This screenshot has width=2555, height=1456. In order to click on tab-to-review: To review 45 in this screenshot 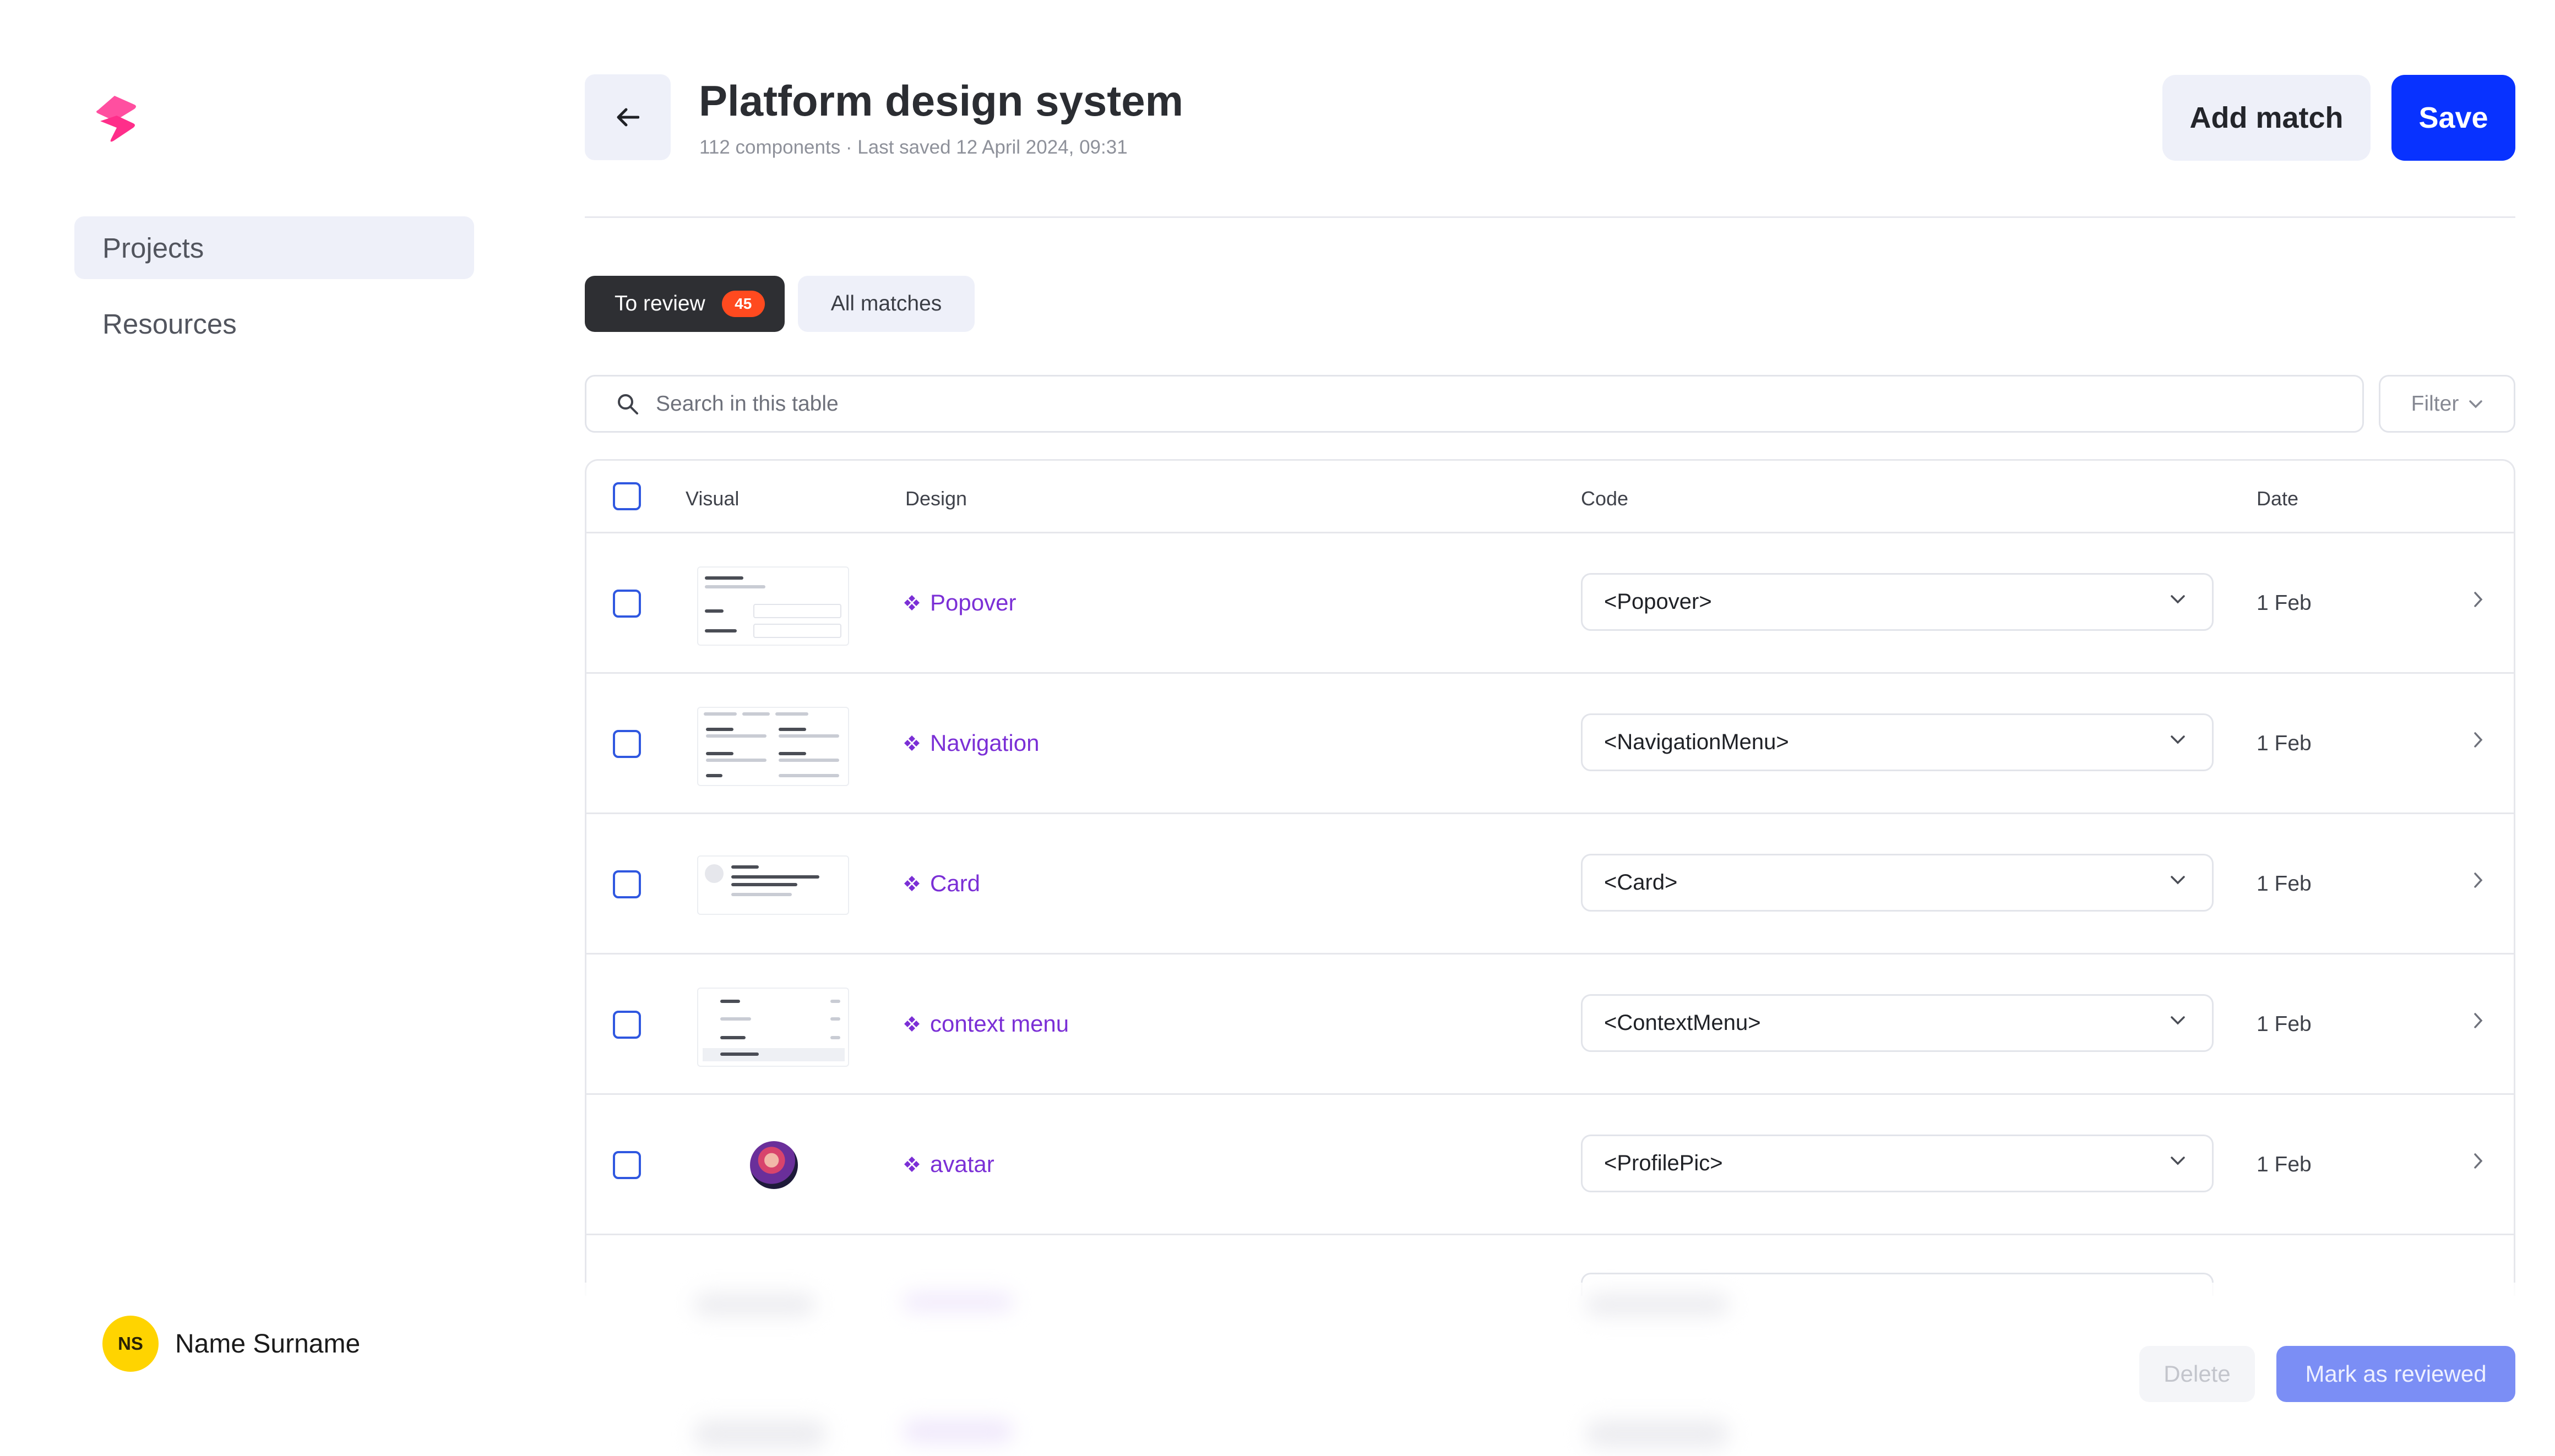, I will do `click(685, 304)`.